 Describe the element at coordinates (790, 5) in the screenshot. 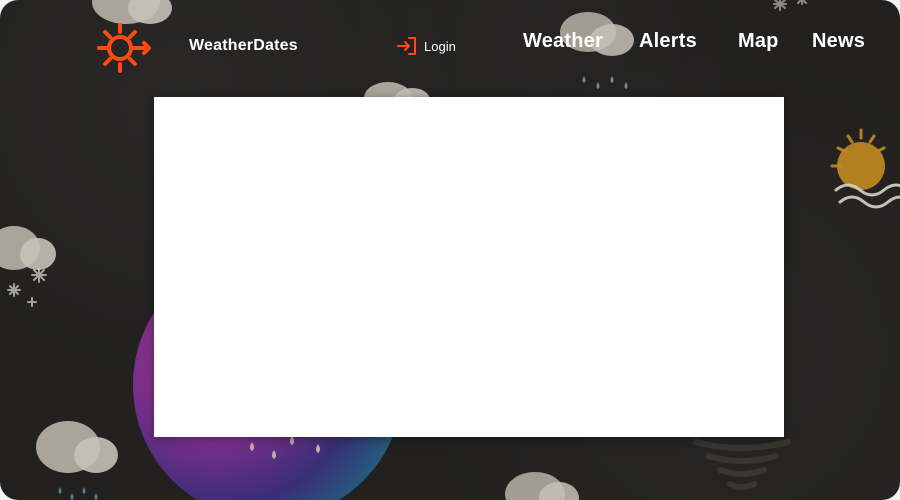

I see `snowflake-icon-top-right` at that location.